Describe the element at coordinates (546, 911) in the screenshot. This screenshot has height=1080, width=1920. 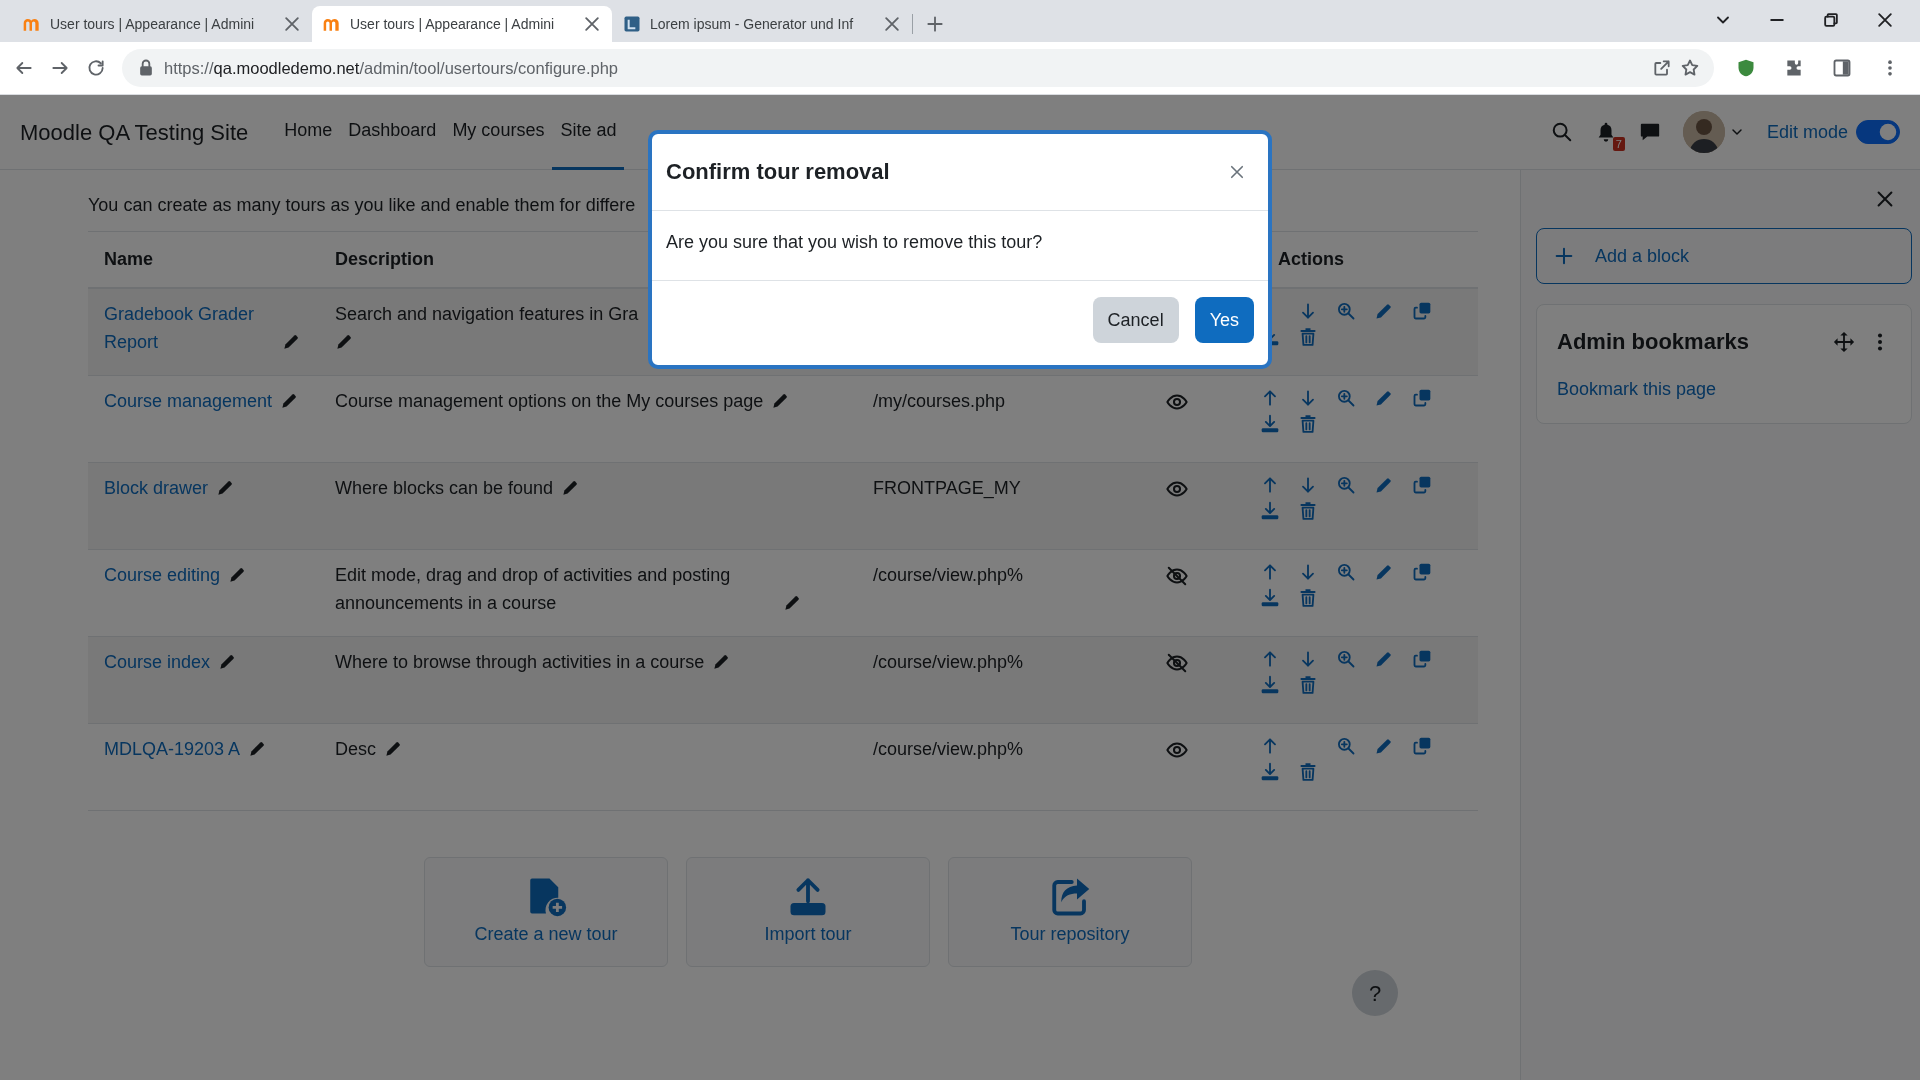
I see `create-button: Create a new tour` at that location.